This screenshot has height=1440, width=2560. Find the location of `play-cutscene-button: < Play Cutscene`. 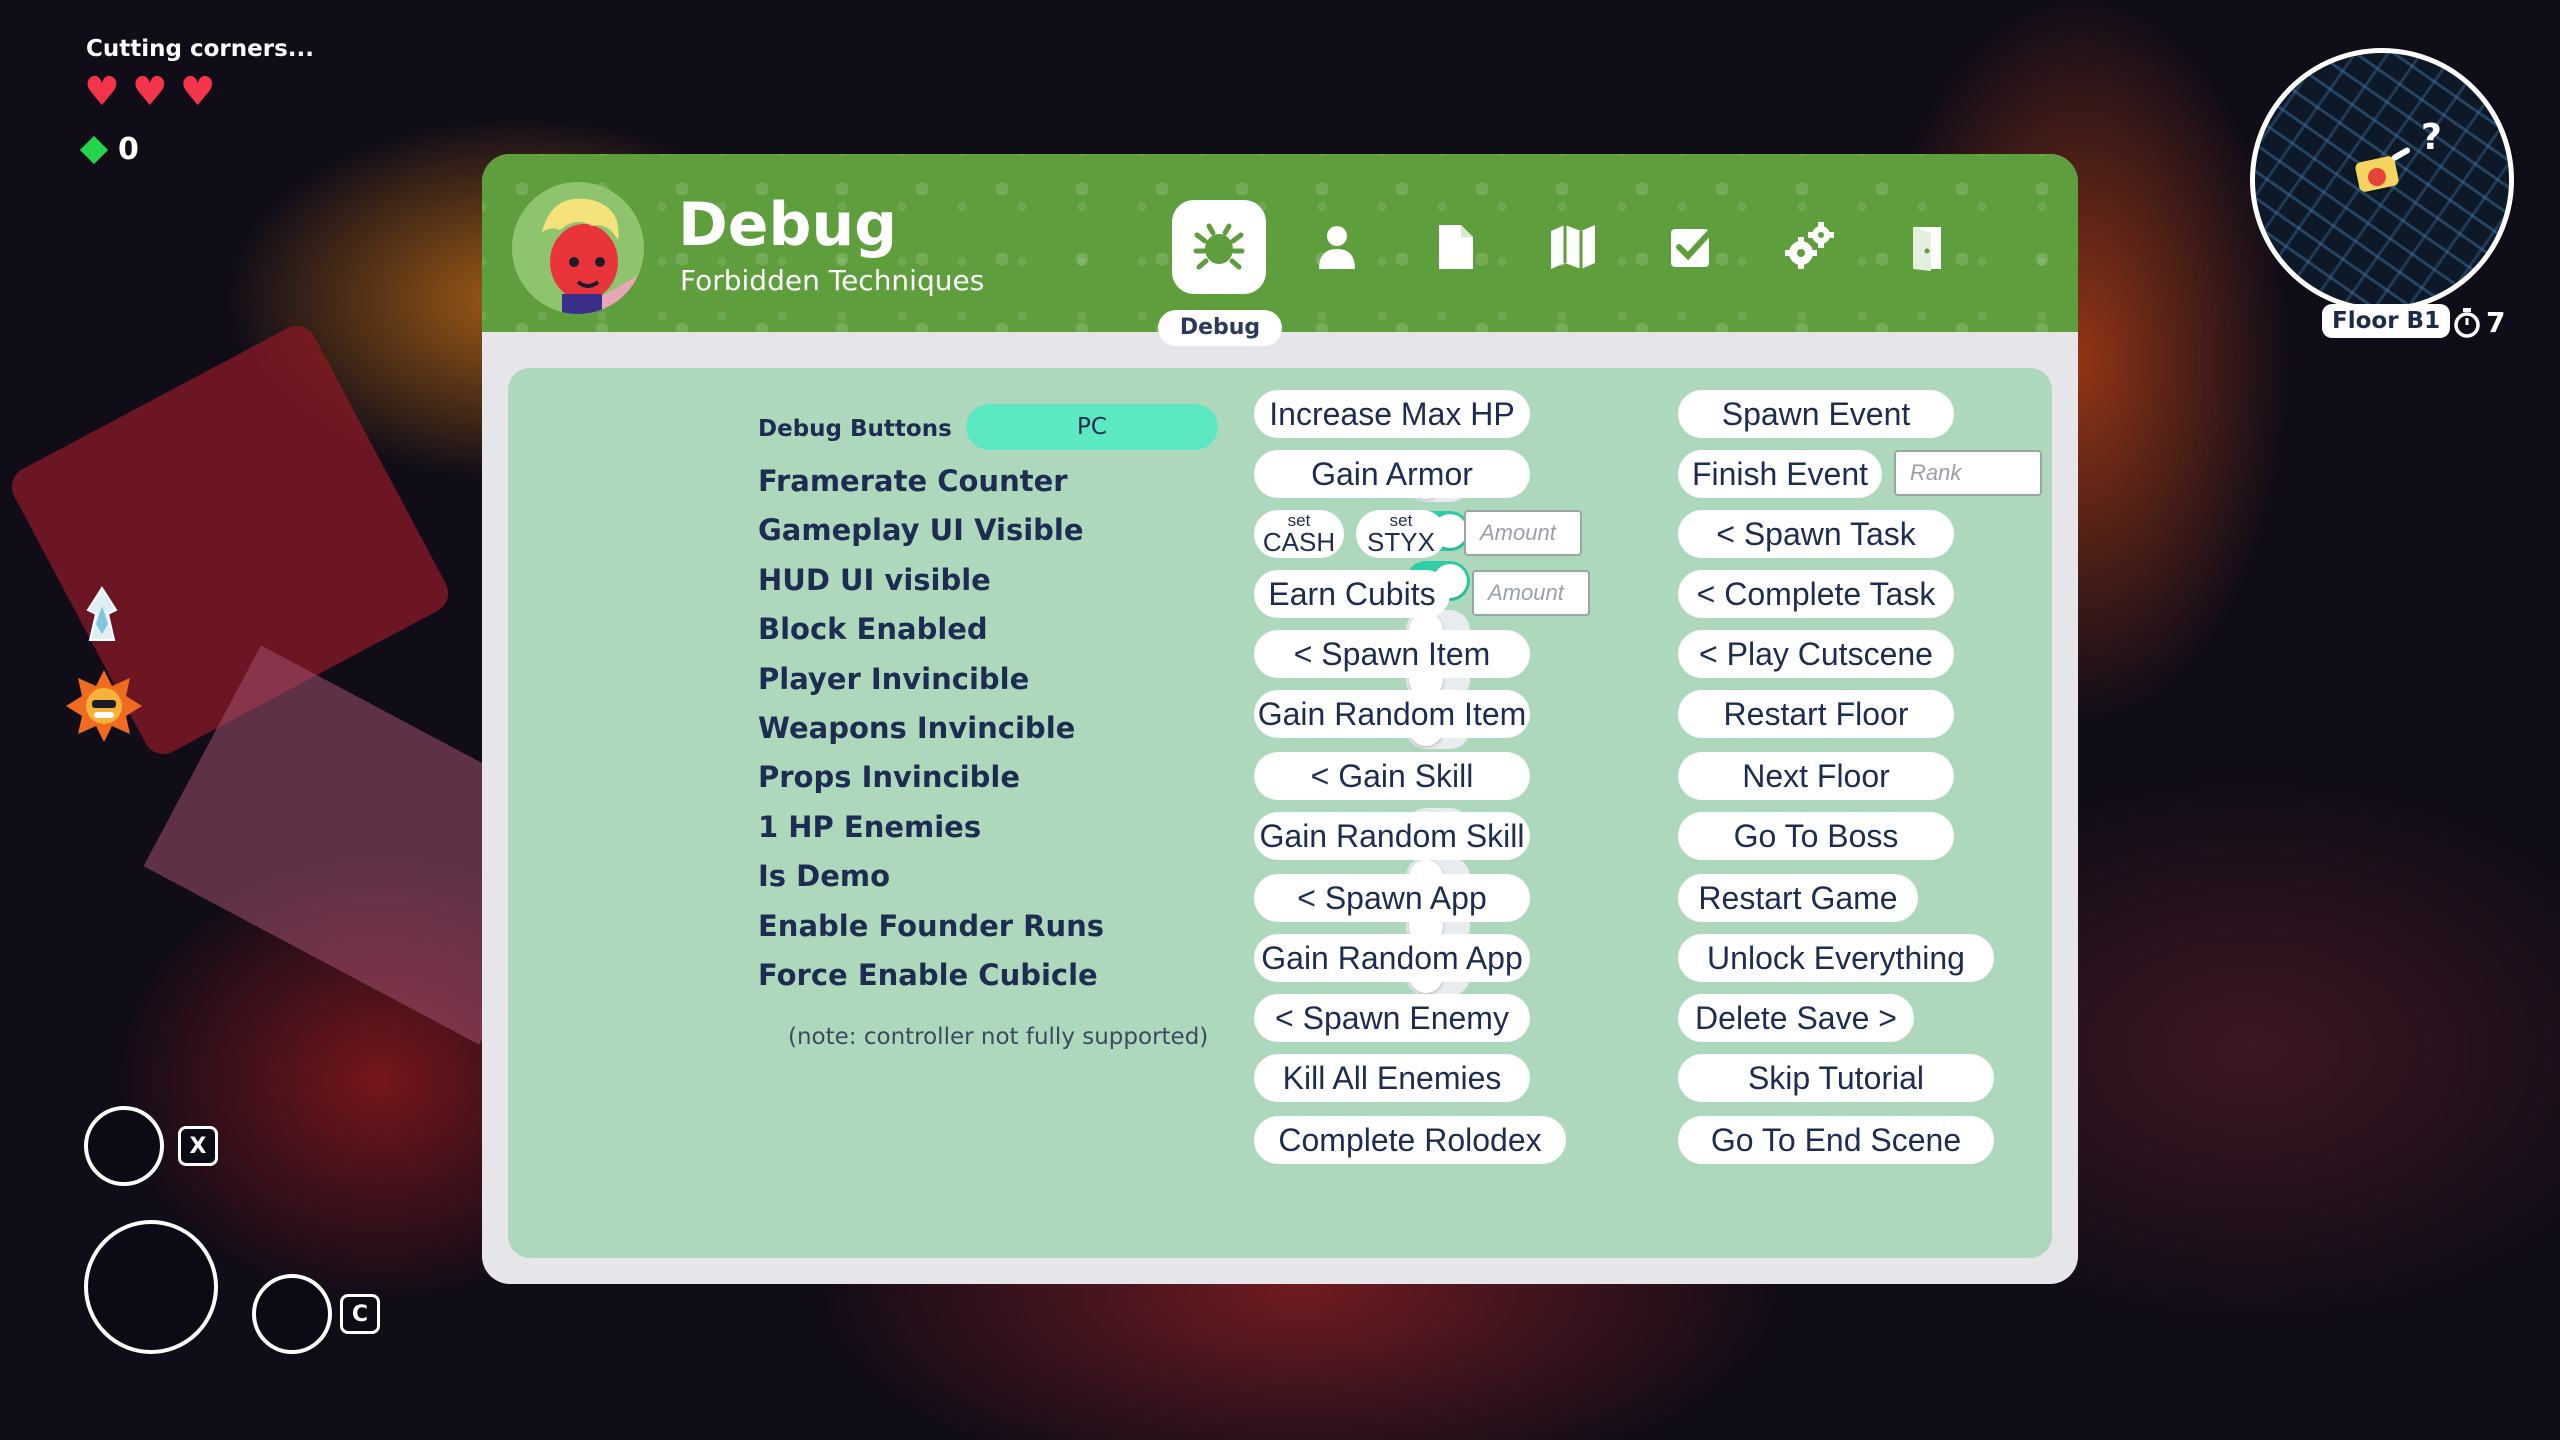

play-cutscene-button: < Play Cutscene is located at coordinates (1816, 654).